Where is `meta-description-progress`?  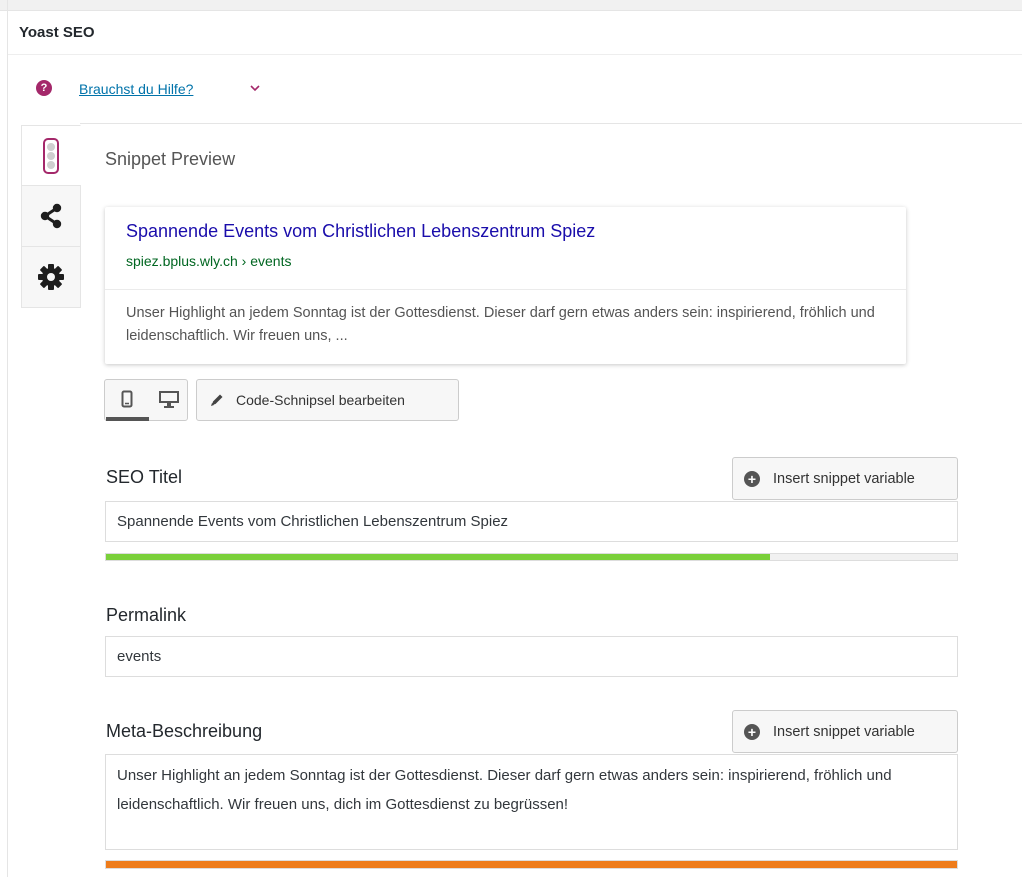 meta-description-progress is located at coordinates (531, 864).